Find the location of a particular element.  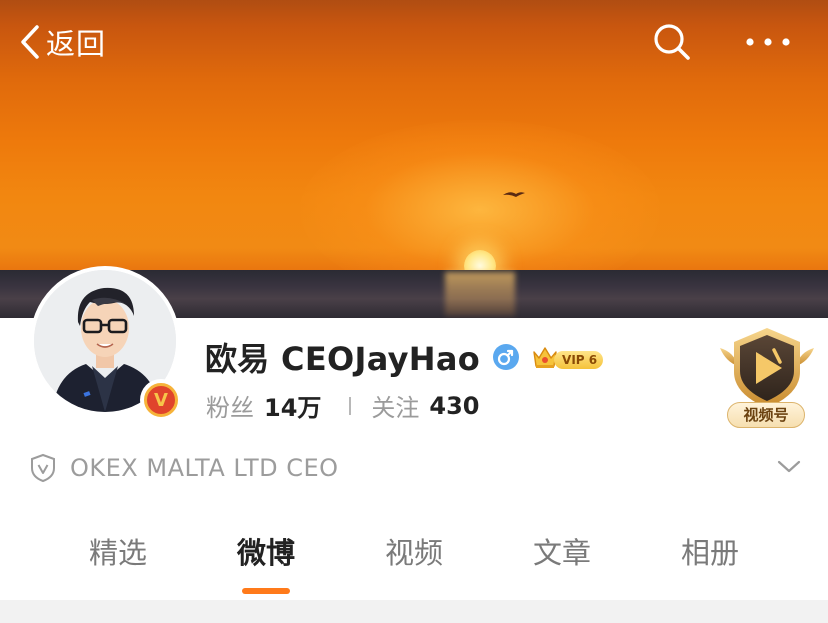

tab-articles: 文章 is located at coordinates (562, 551).